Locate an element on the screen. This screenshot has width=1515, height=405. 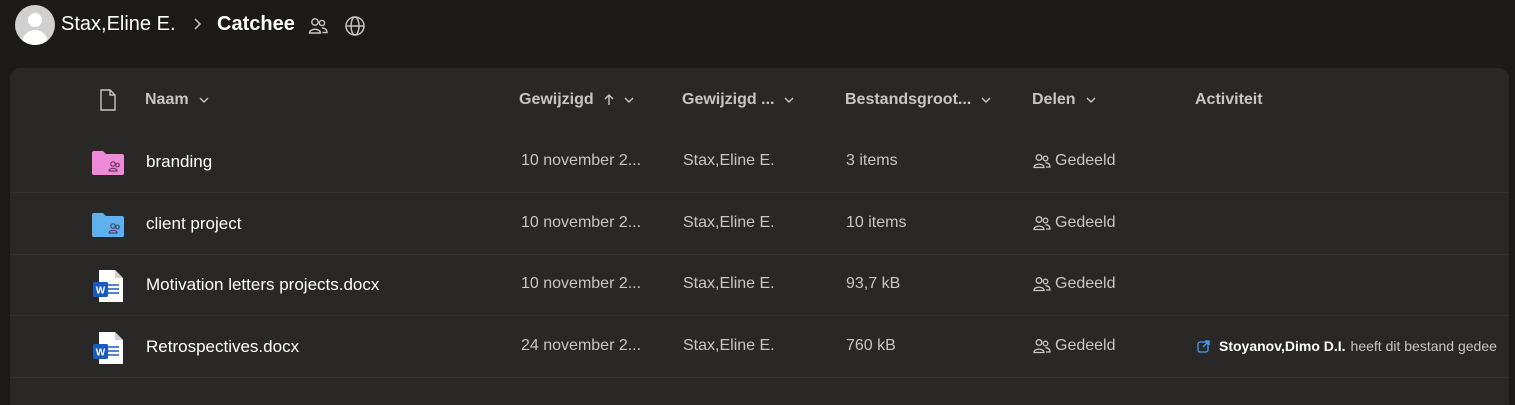
column-name-label: Naam is located at coordinates (167, 99).